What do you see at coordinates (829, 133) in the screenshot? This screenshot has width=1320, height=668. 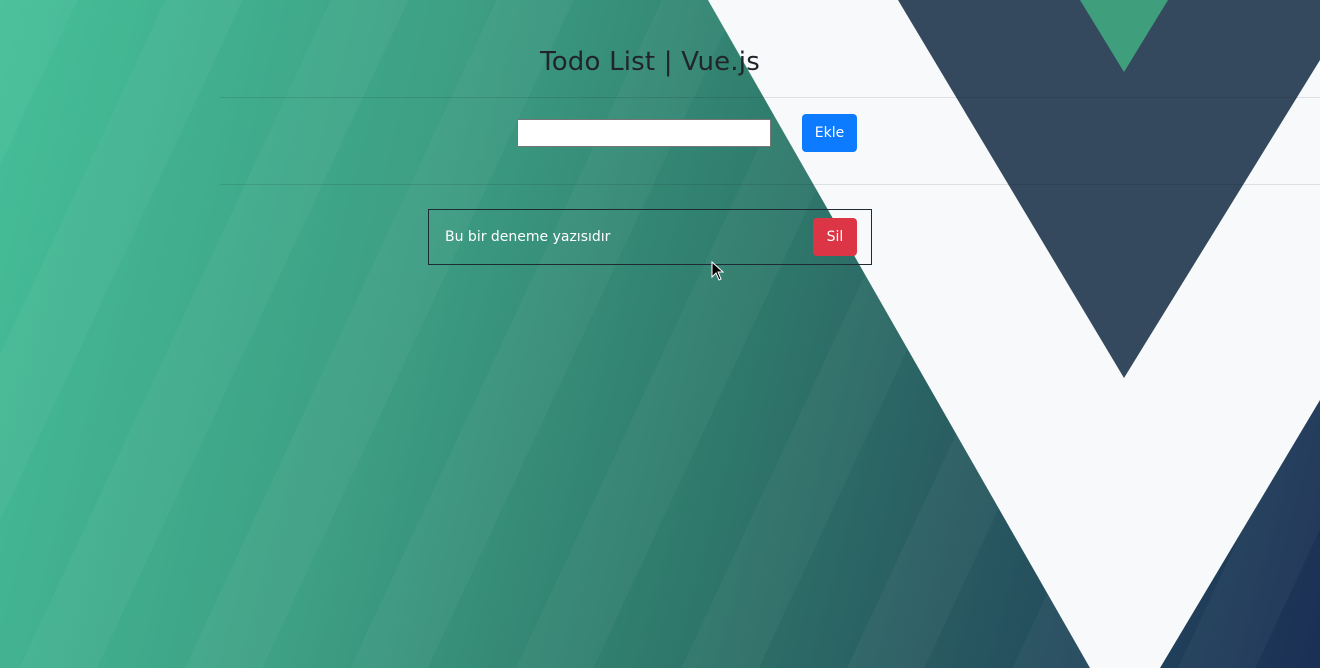 I see `add-button: Ekle` at bounding box center [829, 133].